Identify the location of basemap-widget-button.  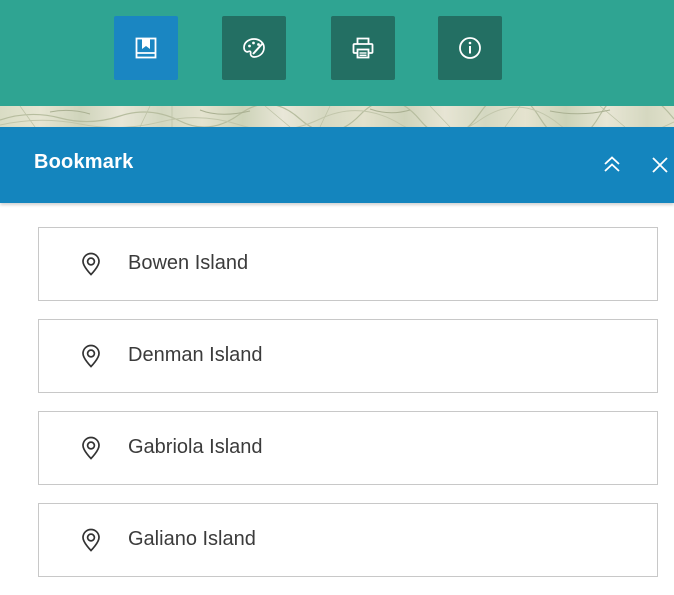
(254, 48).